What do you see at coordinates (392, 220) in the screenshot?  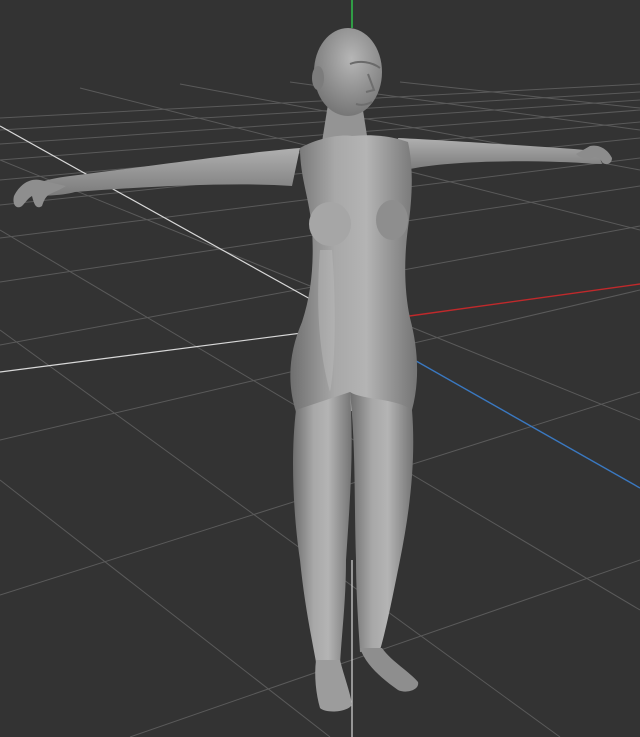 I see `breast-right` at bounding box center [392, 220].